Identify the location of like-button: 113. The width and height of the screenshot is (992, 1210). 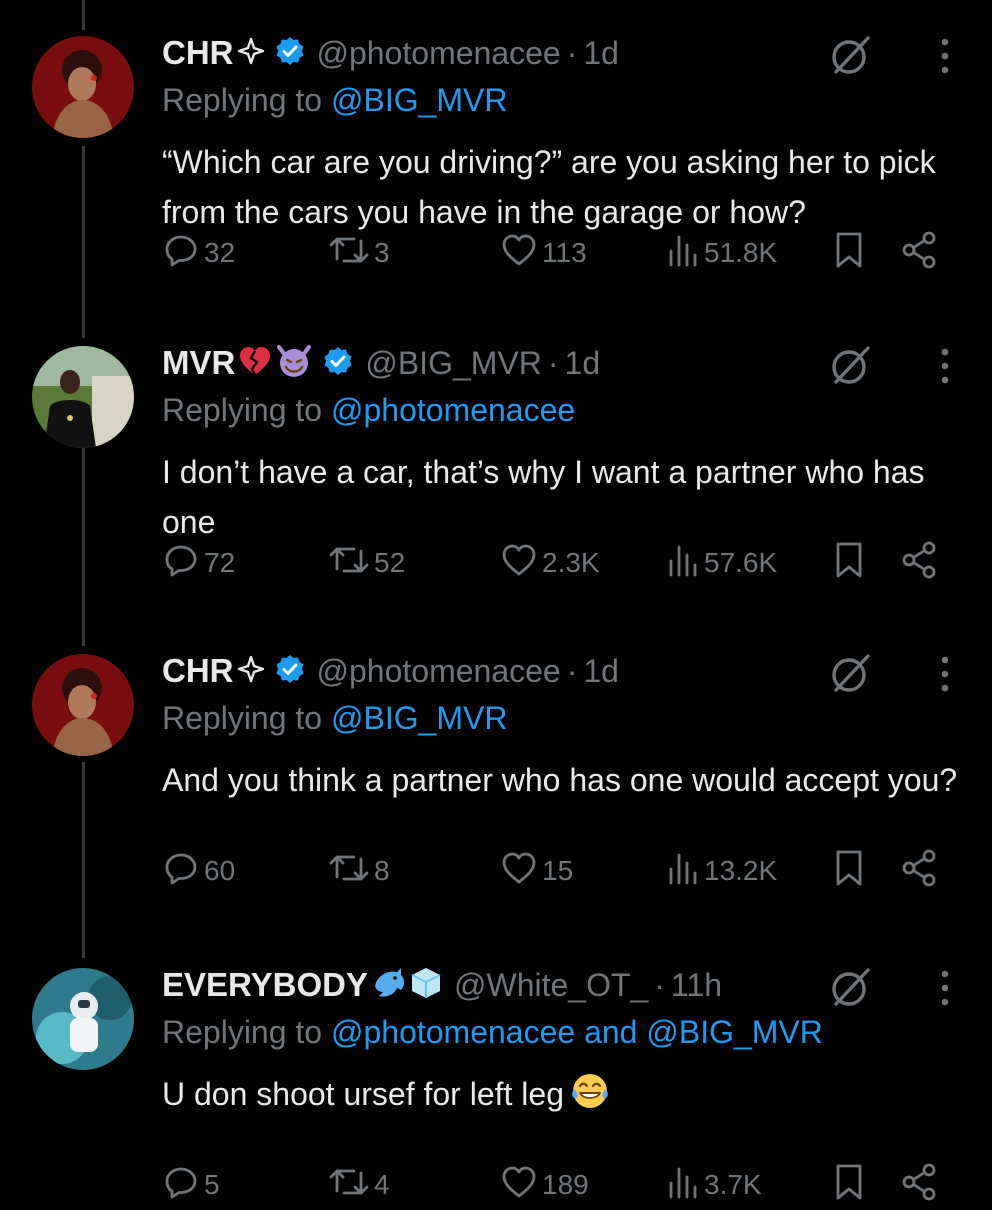
(543, 253).